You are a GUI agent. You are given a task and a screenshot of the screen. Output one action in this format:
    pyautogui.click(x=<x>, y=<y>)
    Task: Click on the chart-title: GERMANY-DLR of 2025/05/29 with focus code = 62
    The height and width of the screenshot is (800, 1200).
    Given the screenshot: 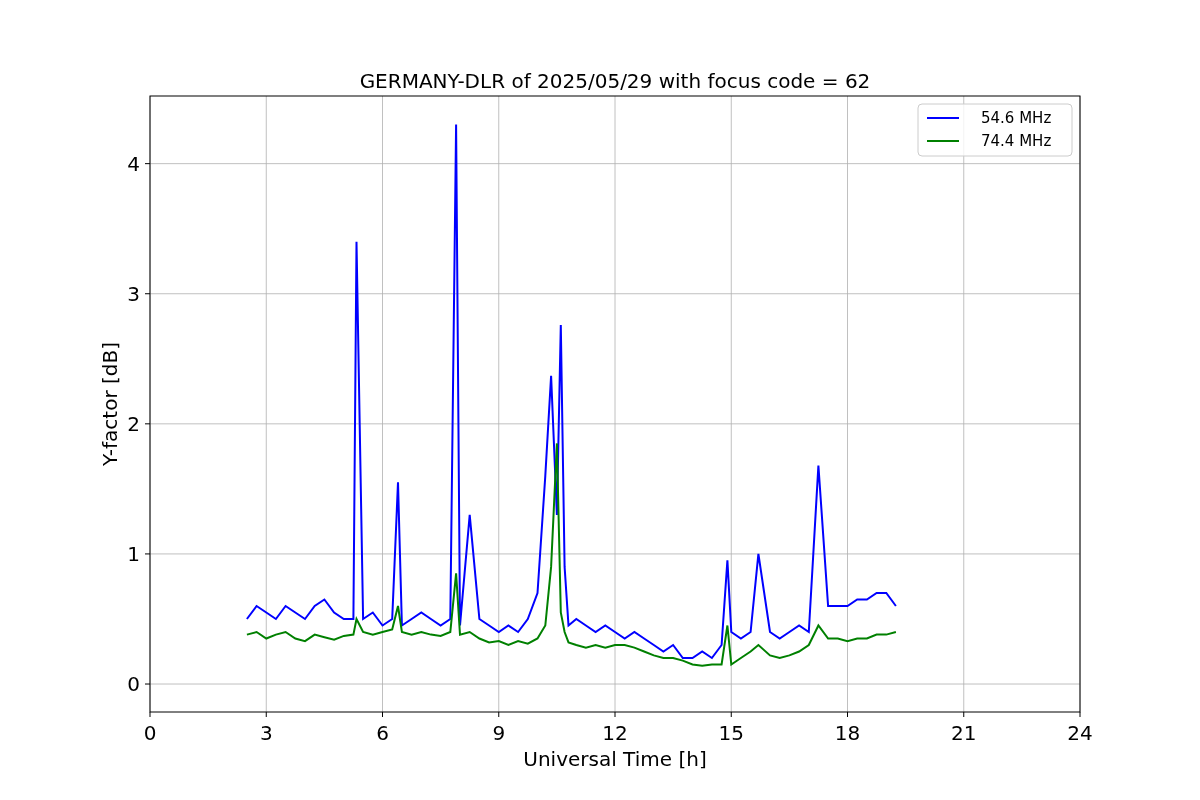 What is the action you would take?
    pyautogui.click(x=615, y=81)
    